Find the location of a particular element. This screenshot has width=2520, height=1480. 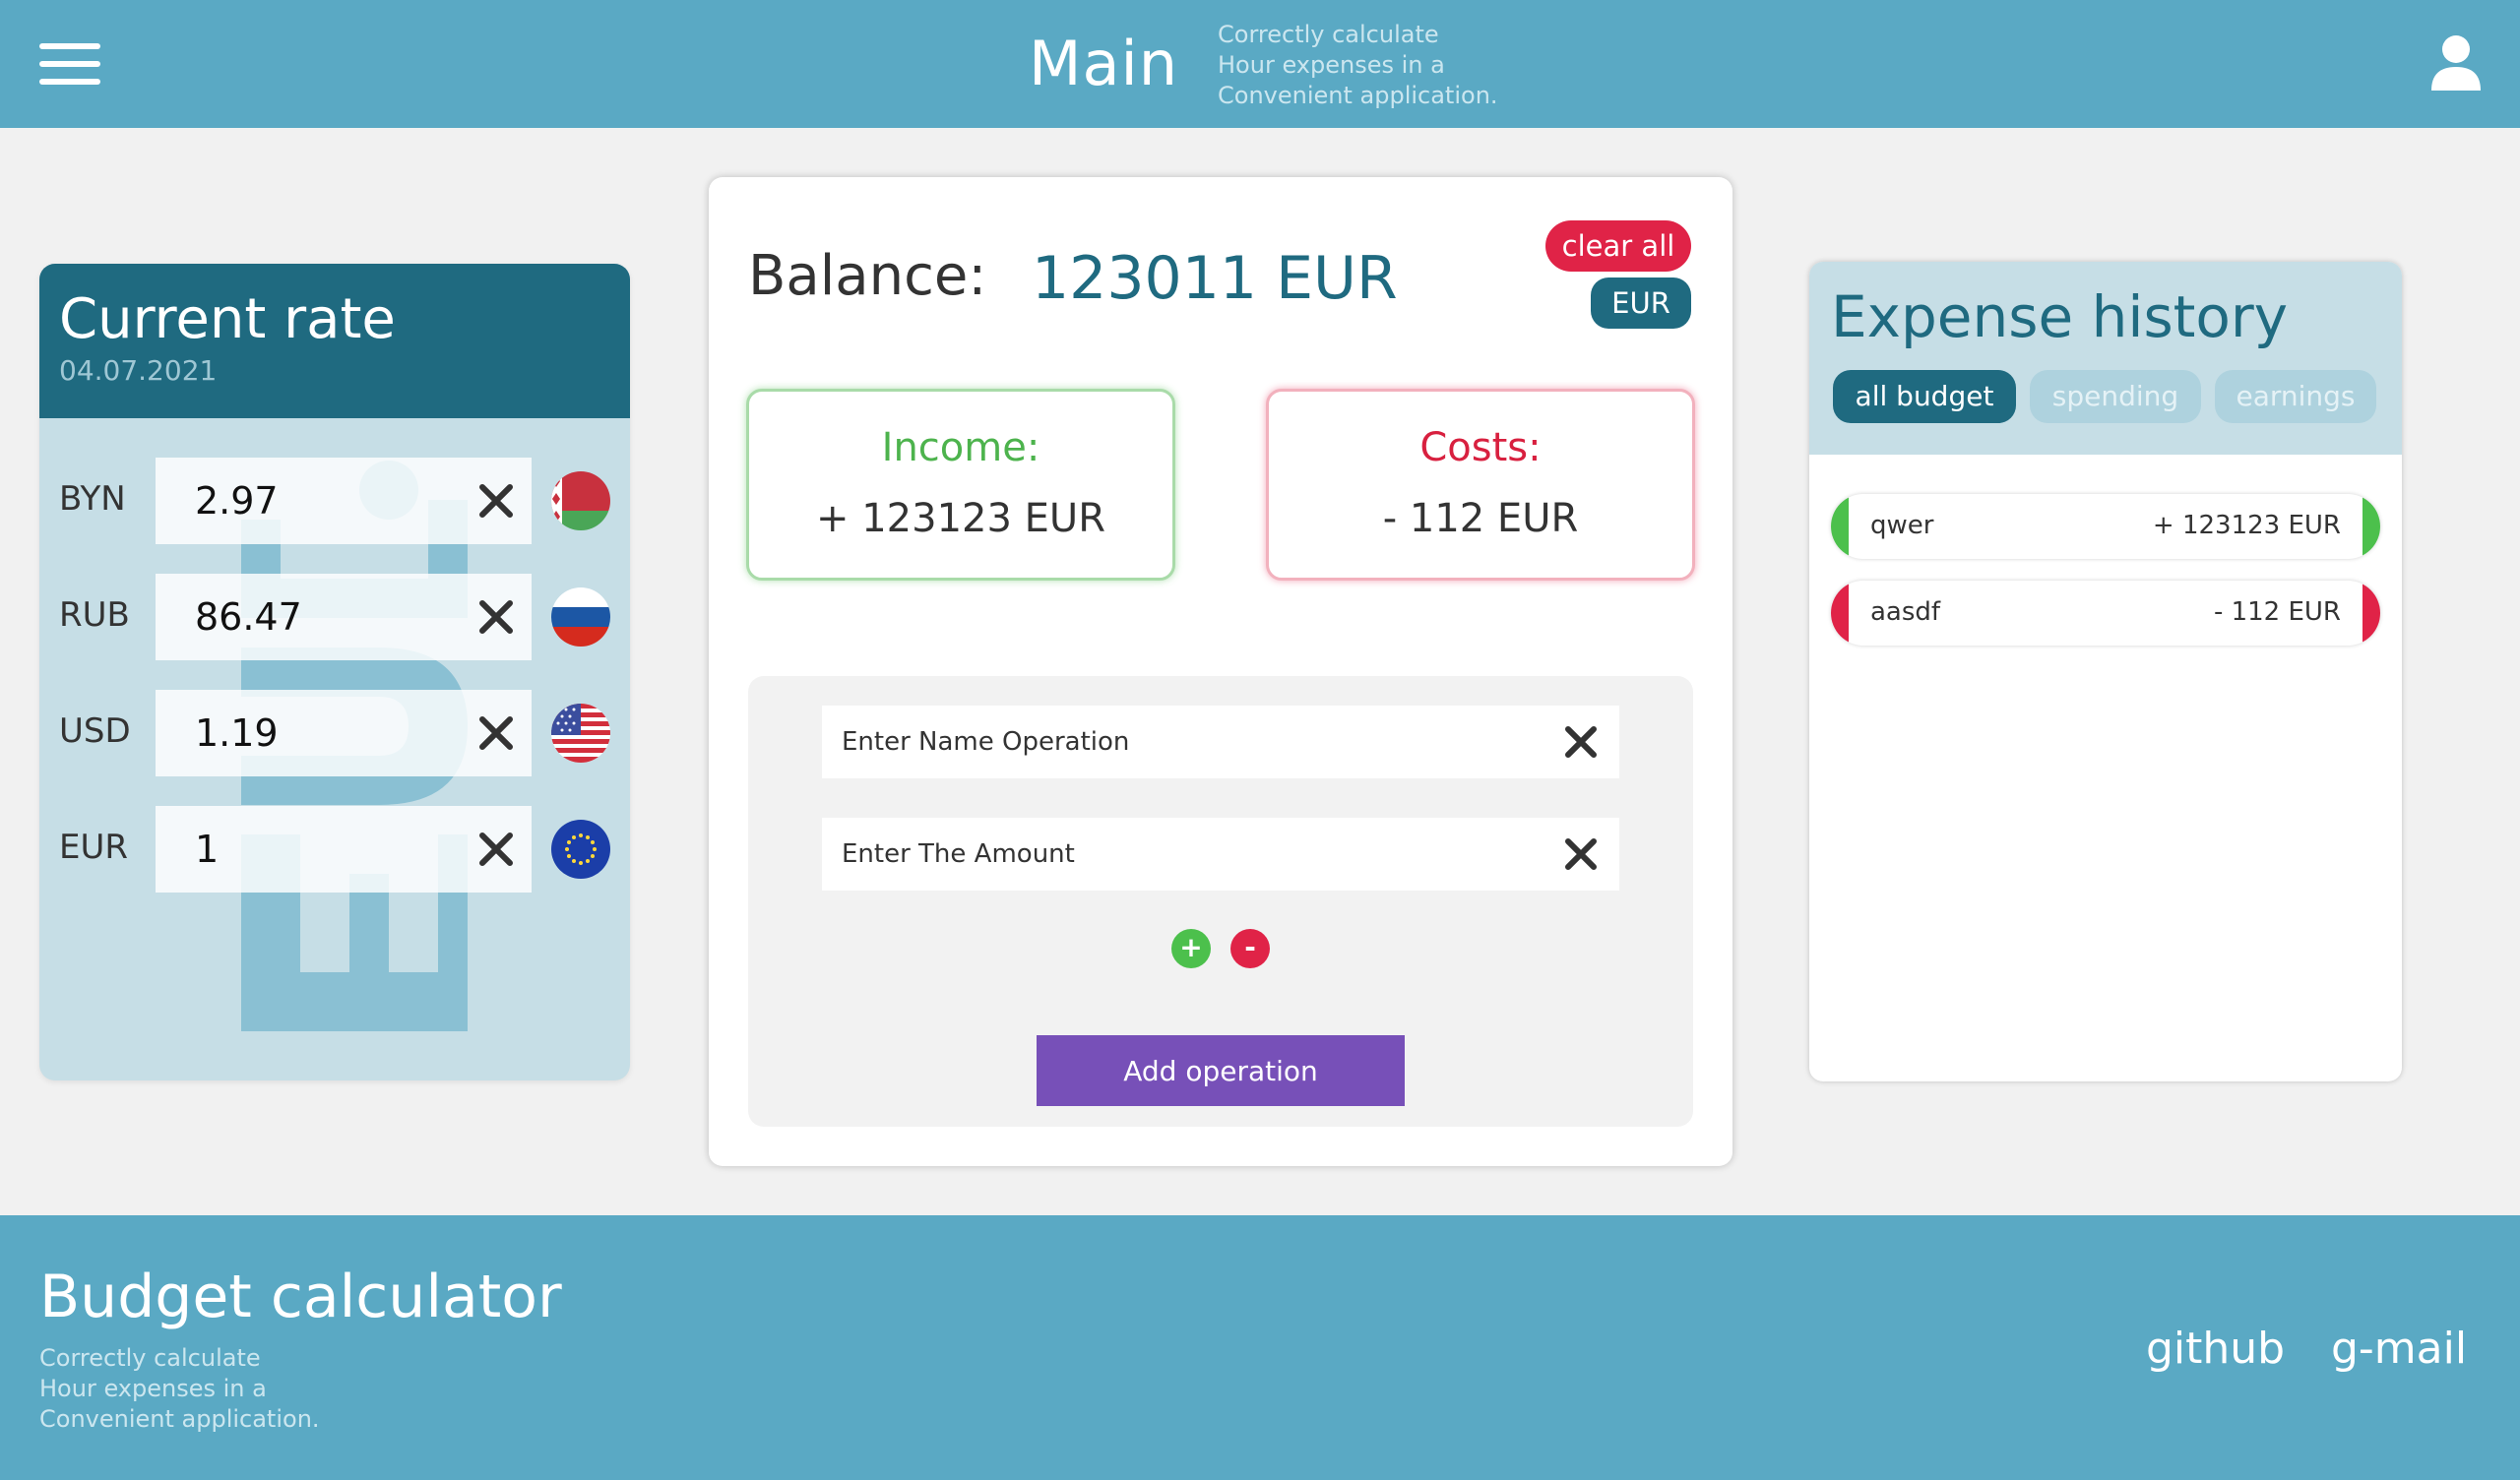

russia-flag-icon is located at coordinates (580, 617).